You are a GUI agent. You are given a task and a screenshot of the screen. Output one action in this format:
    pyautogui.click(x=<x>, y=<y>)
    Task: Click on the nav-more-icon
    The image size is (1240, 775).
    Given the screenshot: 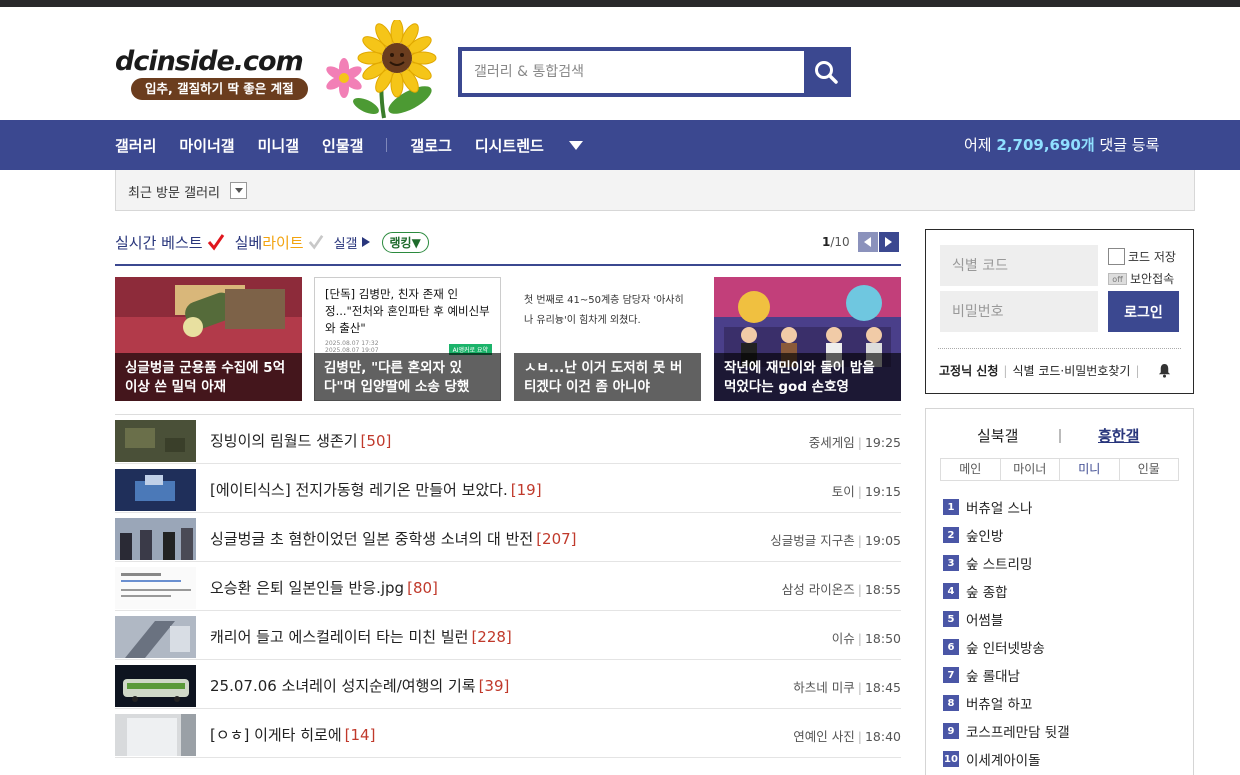 What is the action you would take?
    pyautogui.click(x=575, y=145)
    